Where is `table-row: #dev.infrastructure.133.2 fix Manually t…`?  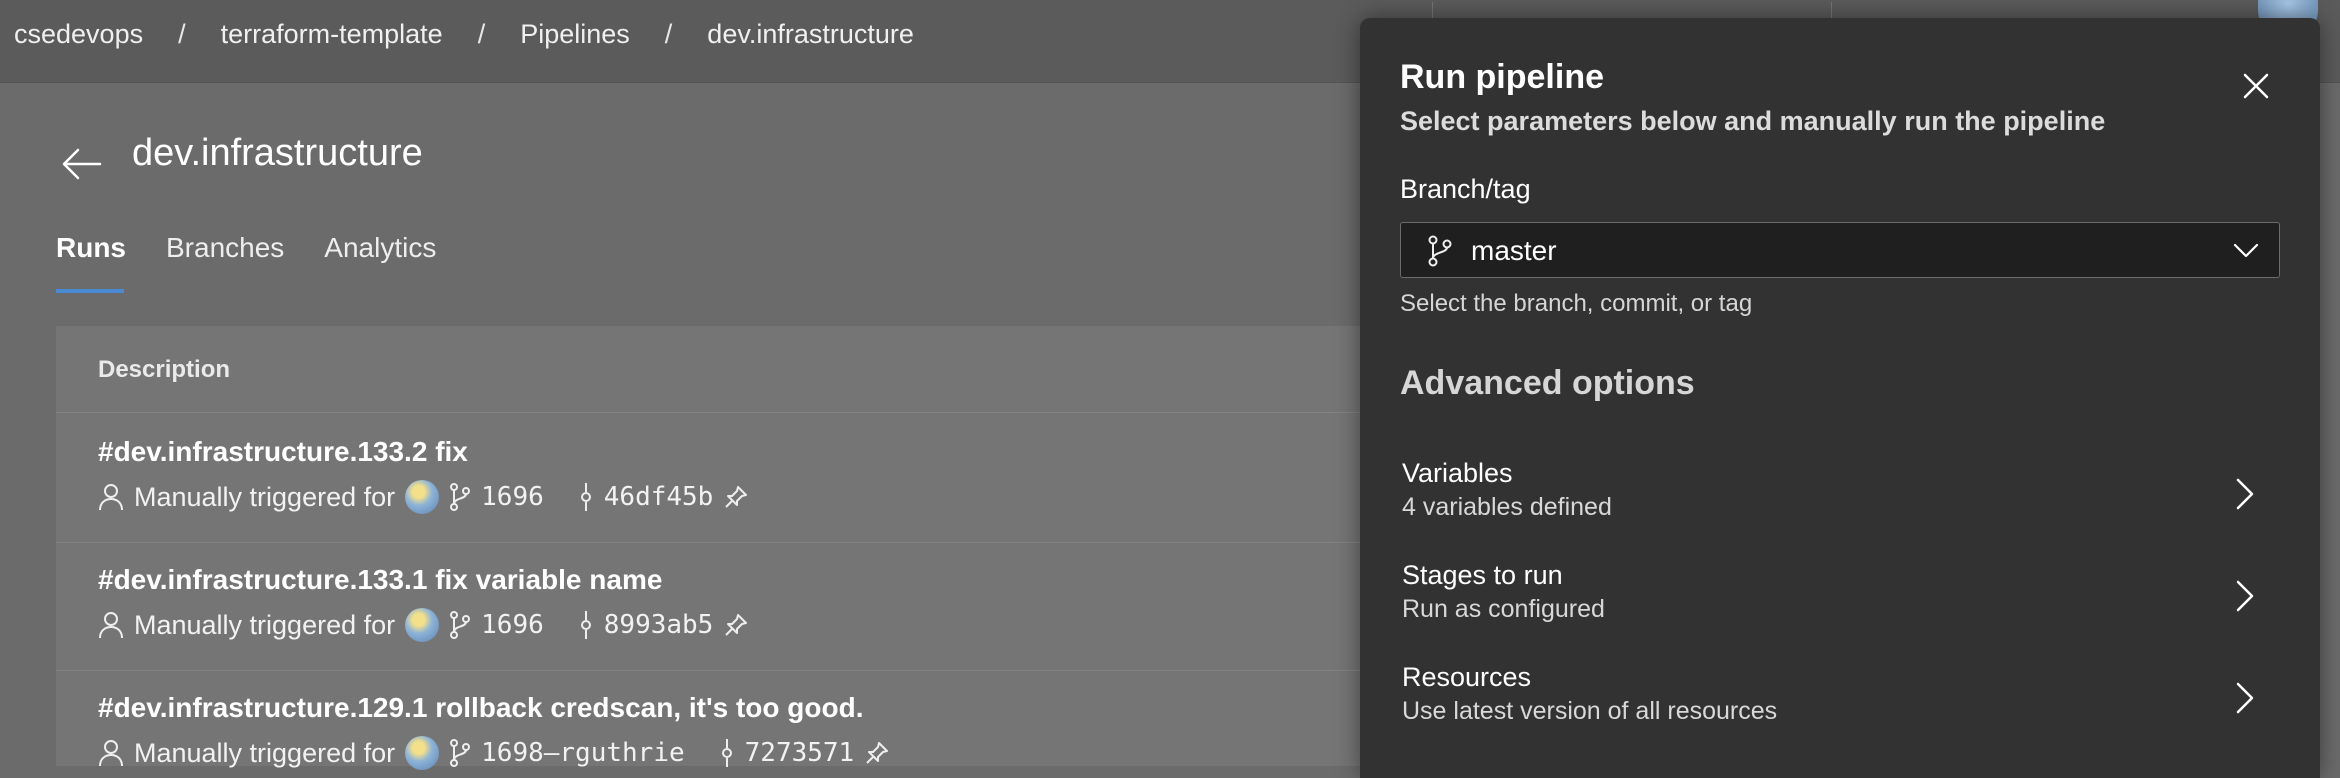
table-row: #dev.infrastructure.133.2 fix Manually t… is located at coordinates (768, 475).